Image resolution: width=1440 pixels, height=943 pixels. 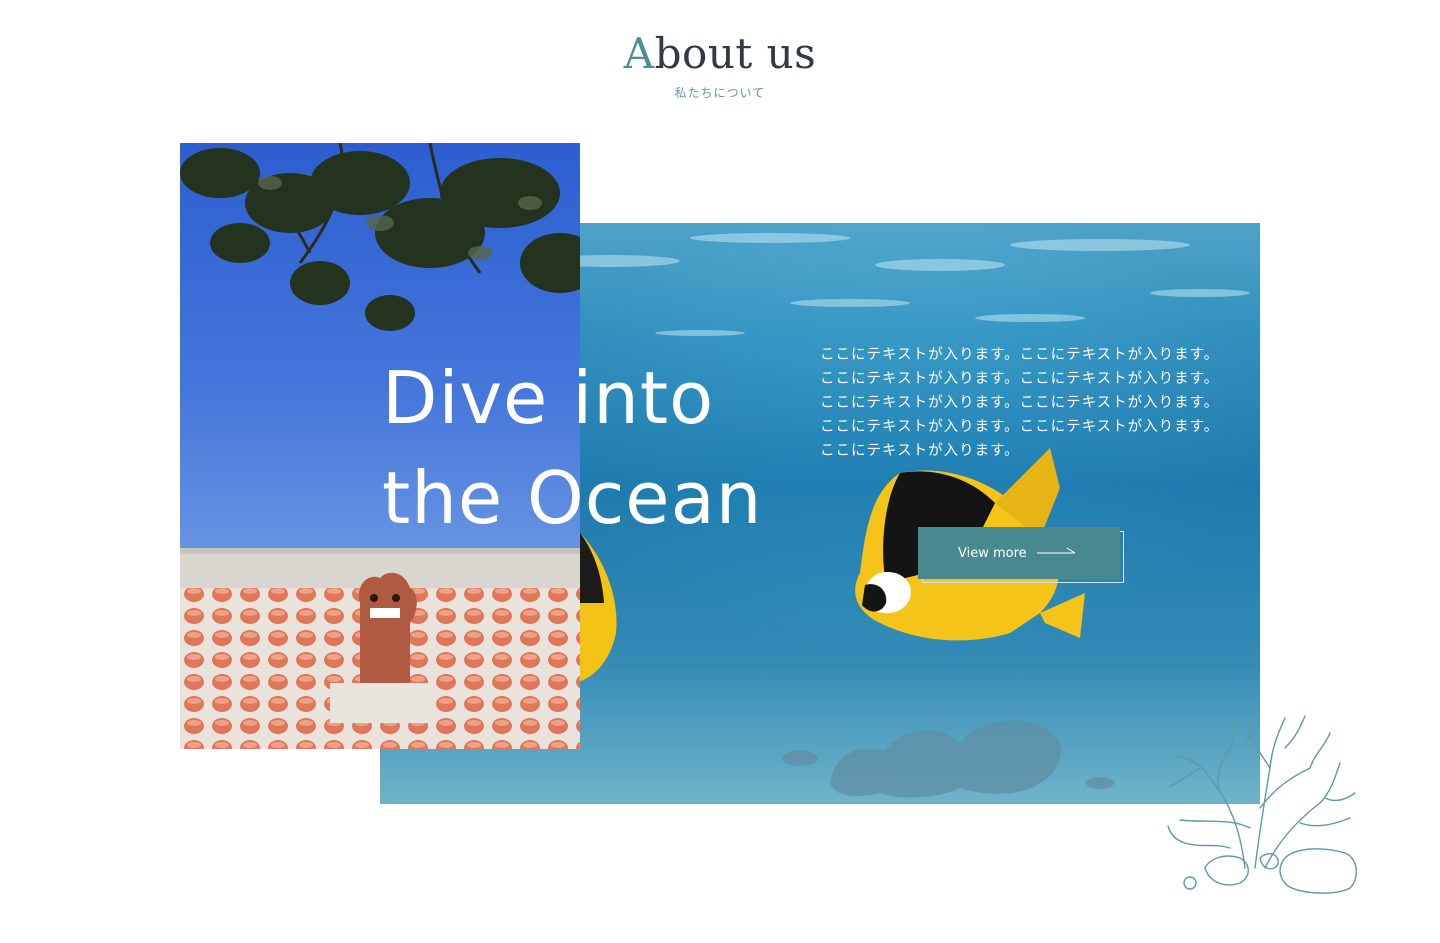 I want to click on section-title: About us, so click(x=720, y=54).